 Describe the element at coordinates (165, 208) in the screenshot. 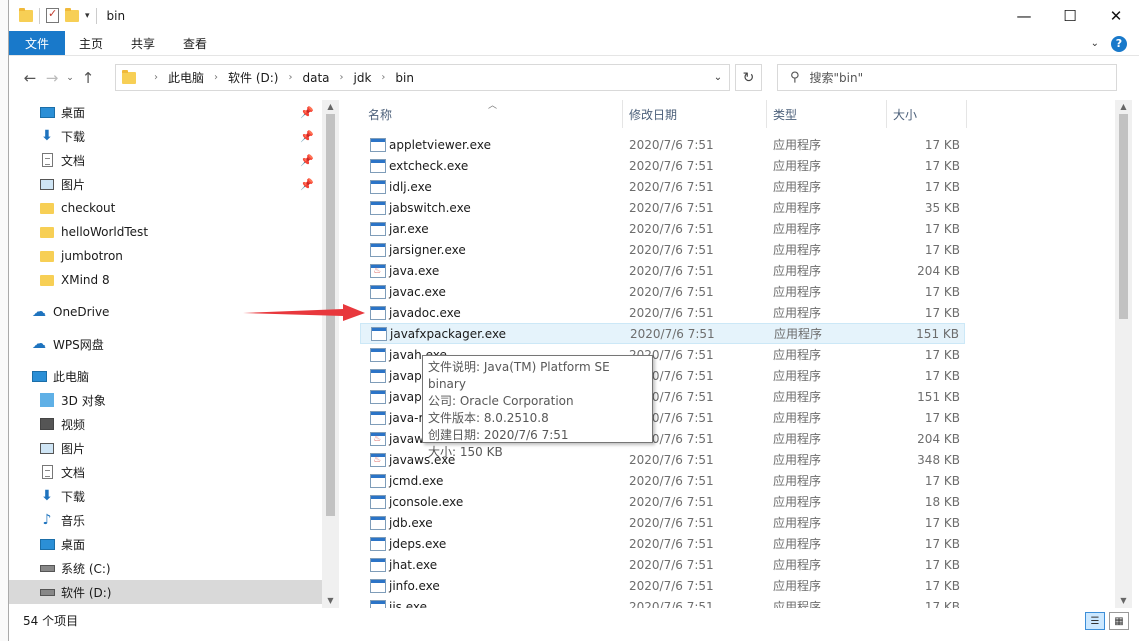

I see `sidebar-item-checkout: checkout` at that location.